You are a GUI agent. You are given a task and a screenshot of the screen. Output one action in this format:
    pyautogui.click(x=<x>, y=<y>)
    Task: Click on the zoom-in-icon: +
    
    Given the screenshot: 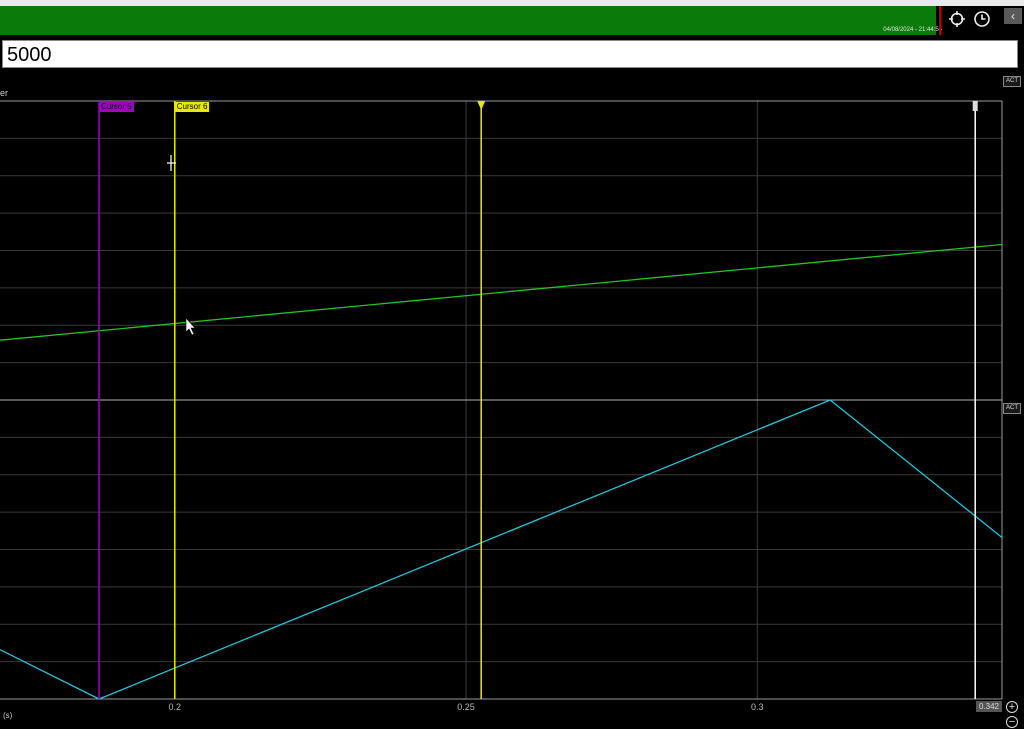 What is the action you would take?
    pyautogui.click(x=1012, y=707)
    